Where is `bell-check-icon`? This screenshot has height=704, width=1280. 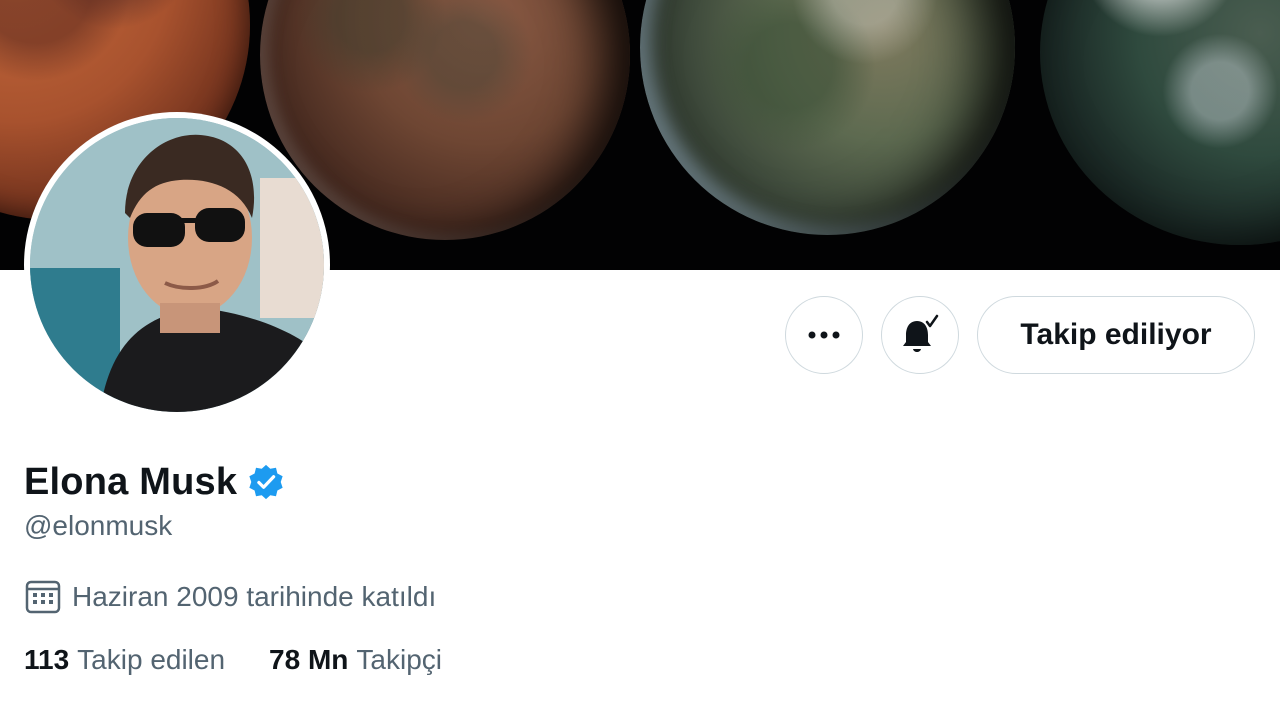 bell-check-icon is located at coordinates (921, 333).